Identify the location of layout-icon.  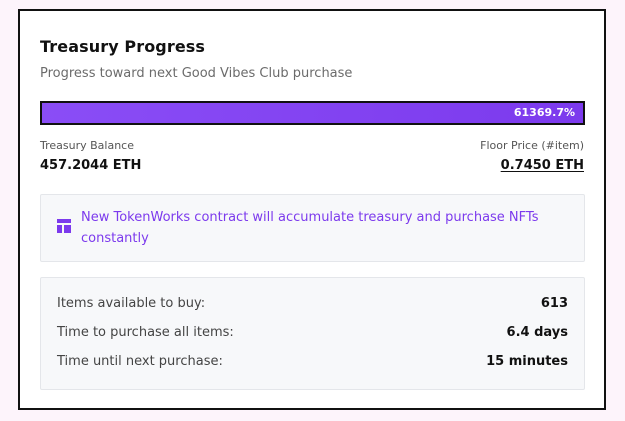
(64, 226).